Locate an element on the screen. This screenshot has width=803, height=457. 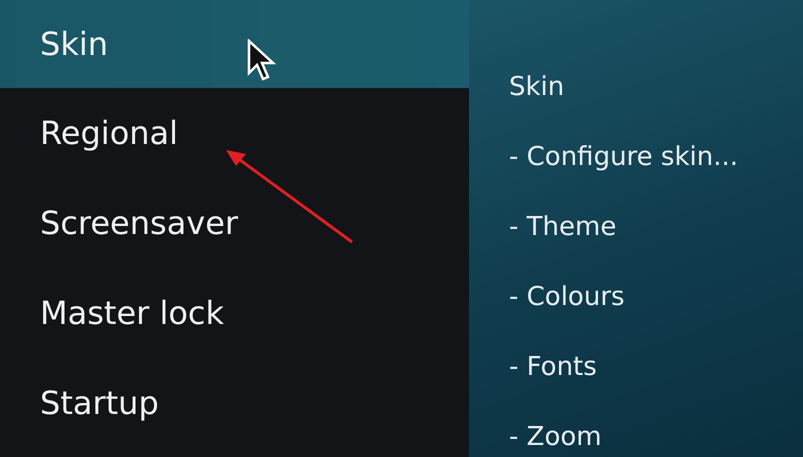
detail-text: - Zoom is located at coordinates (556, 437).